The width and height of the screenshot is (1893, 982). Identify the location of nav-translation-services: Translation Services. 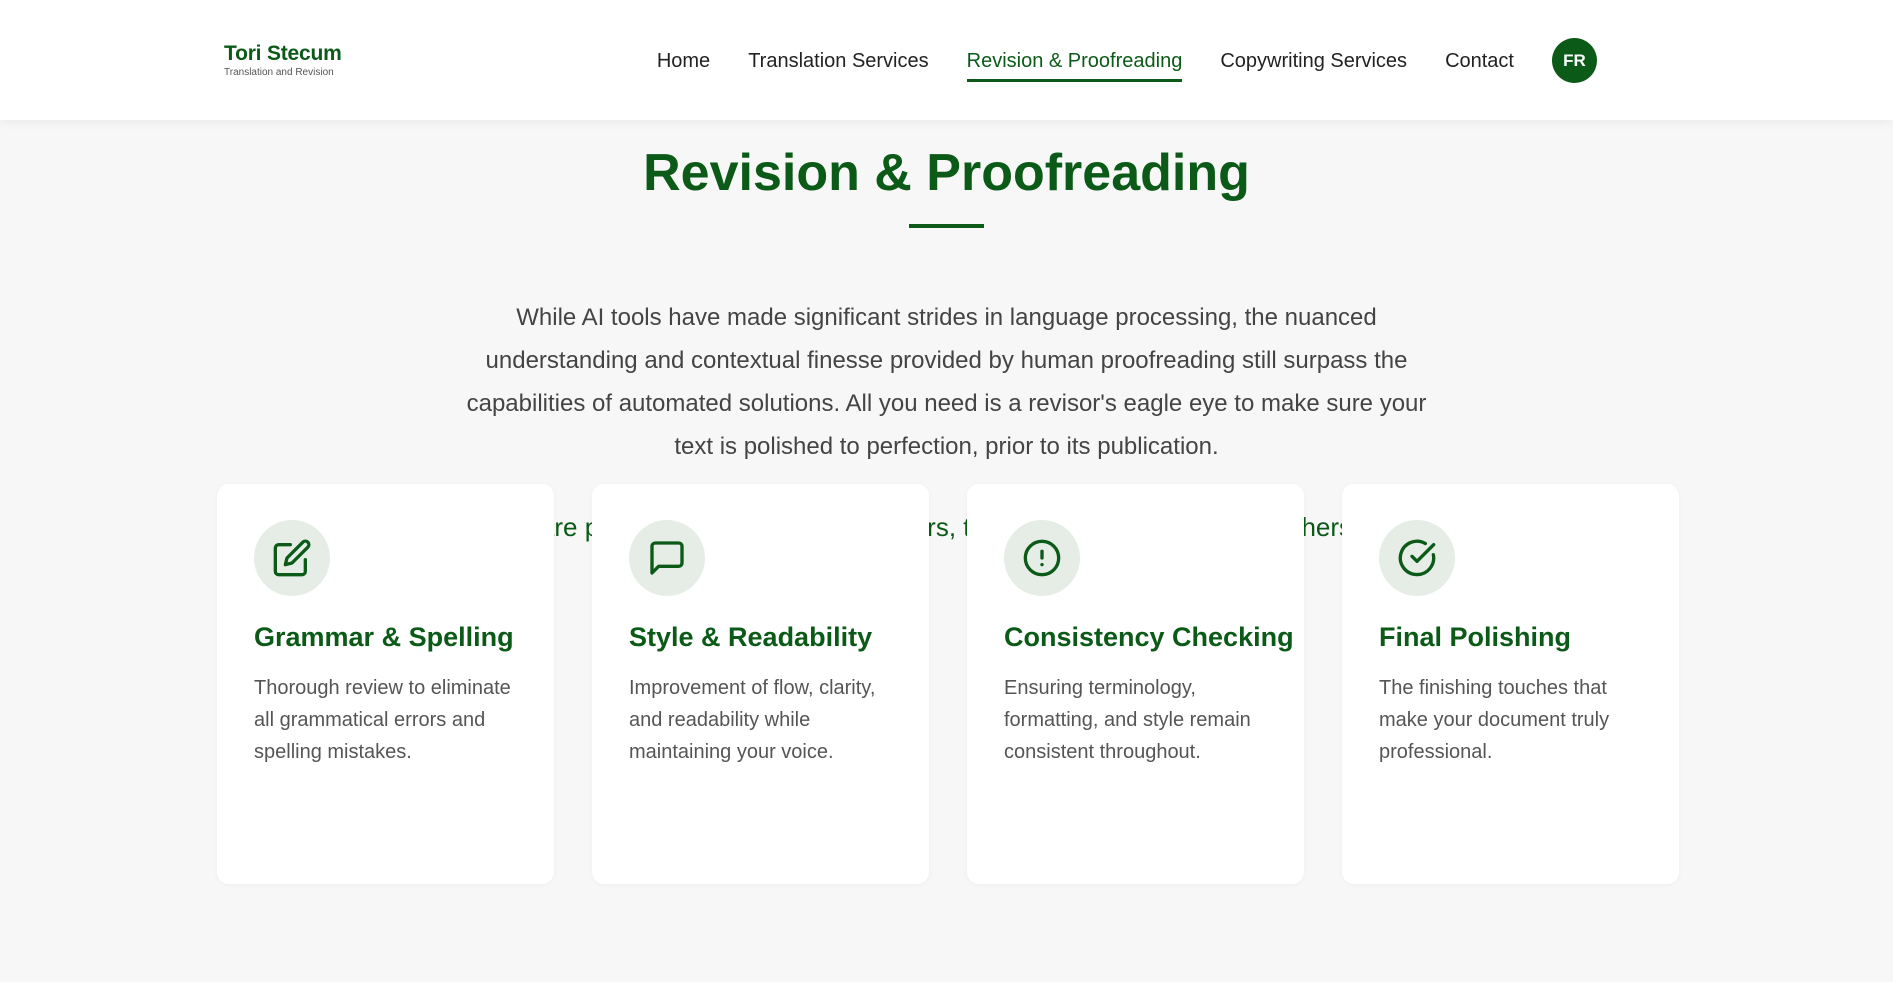
(838, 61).